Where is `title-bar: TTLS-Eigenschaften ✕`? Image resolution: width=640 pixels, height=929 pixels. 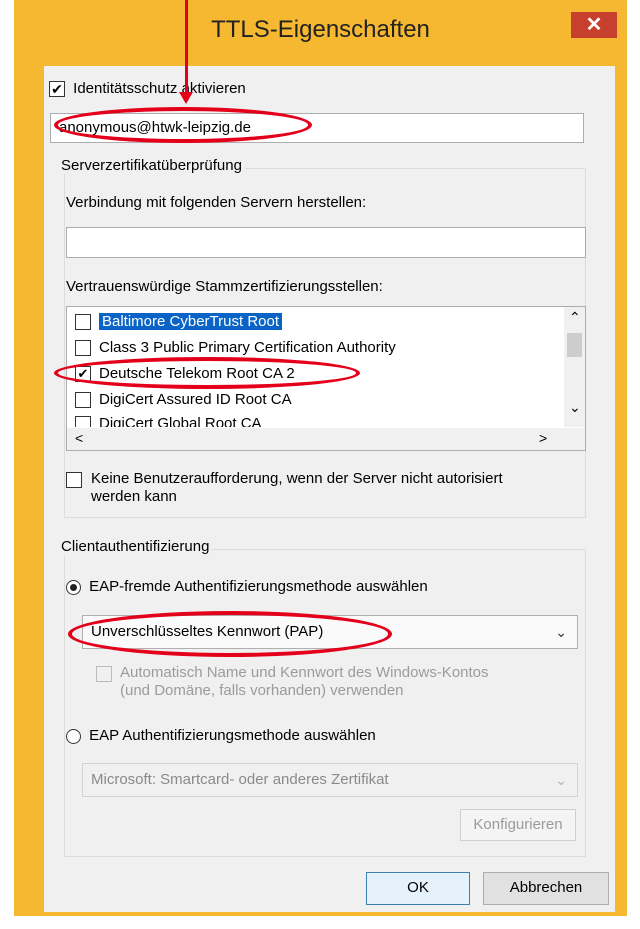 title-bar: TTLS-Eigenschaften ✕ is located at coordinates (320, 33).